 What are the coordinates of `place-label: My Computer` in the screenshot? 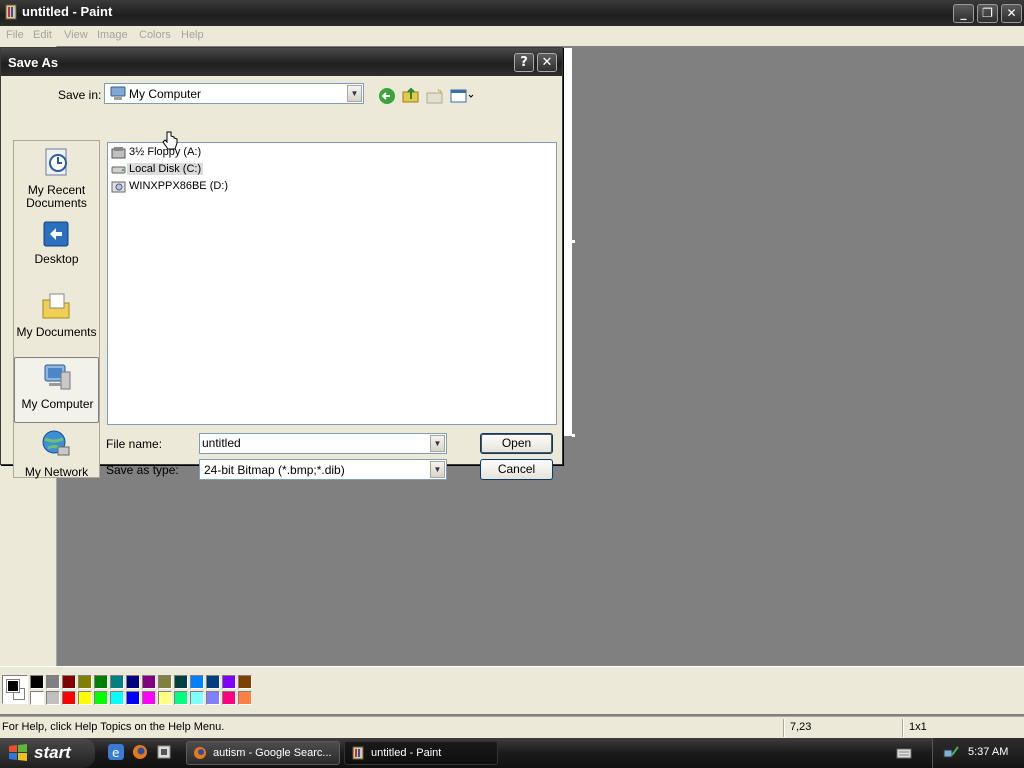 It's located at (57, 404).